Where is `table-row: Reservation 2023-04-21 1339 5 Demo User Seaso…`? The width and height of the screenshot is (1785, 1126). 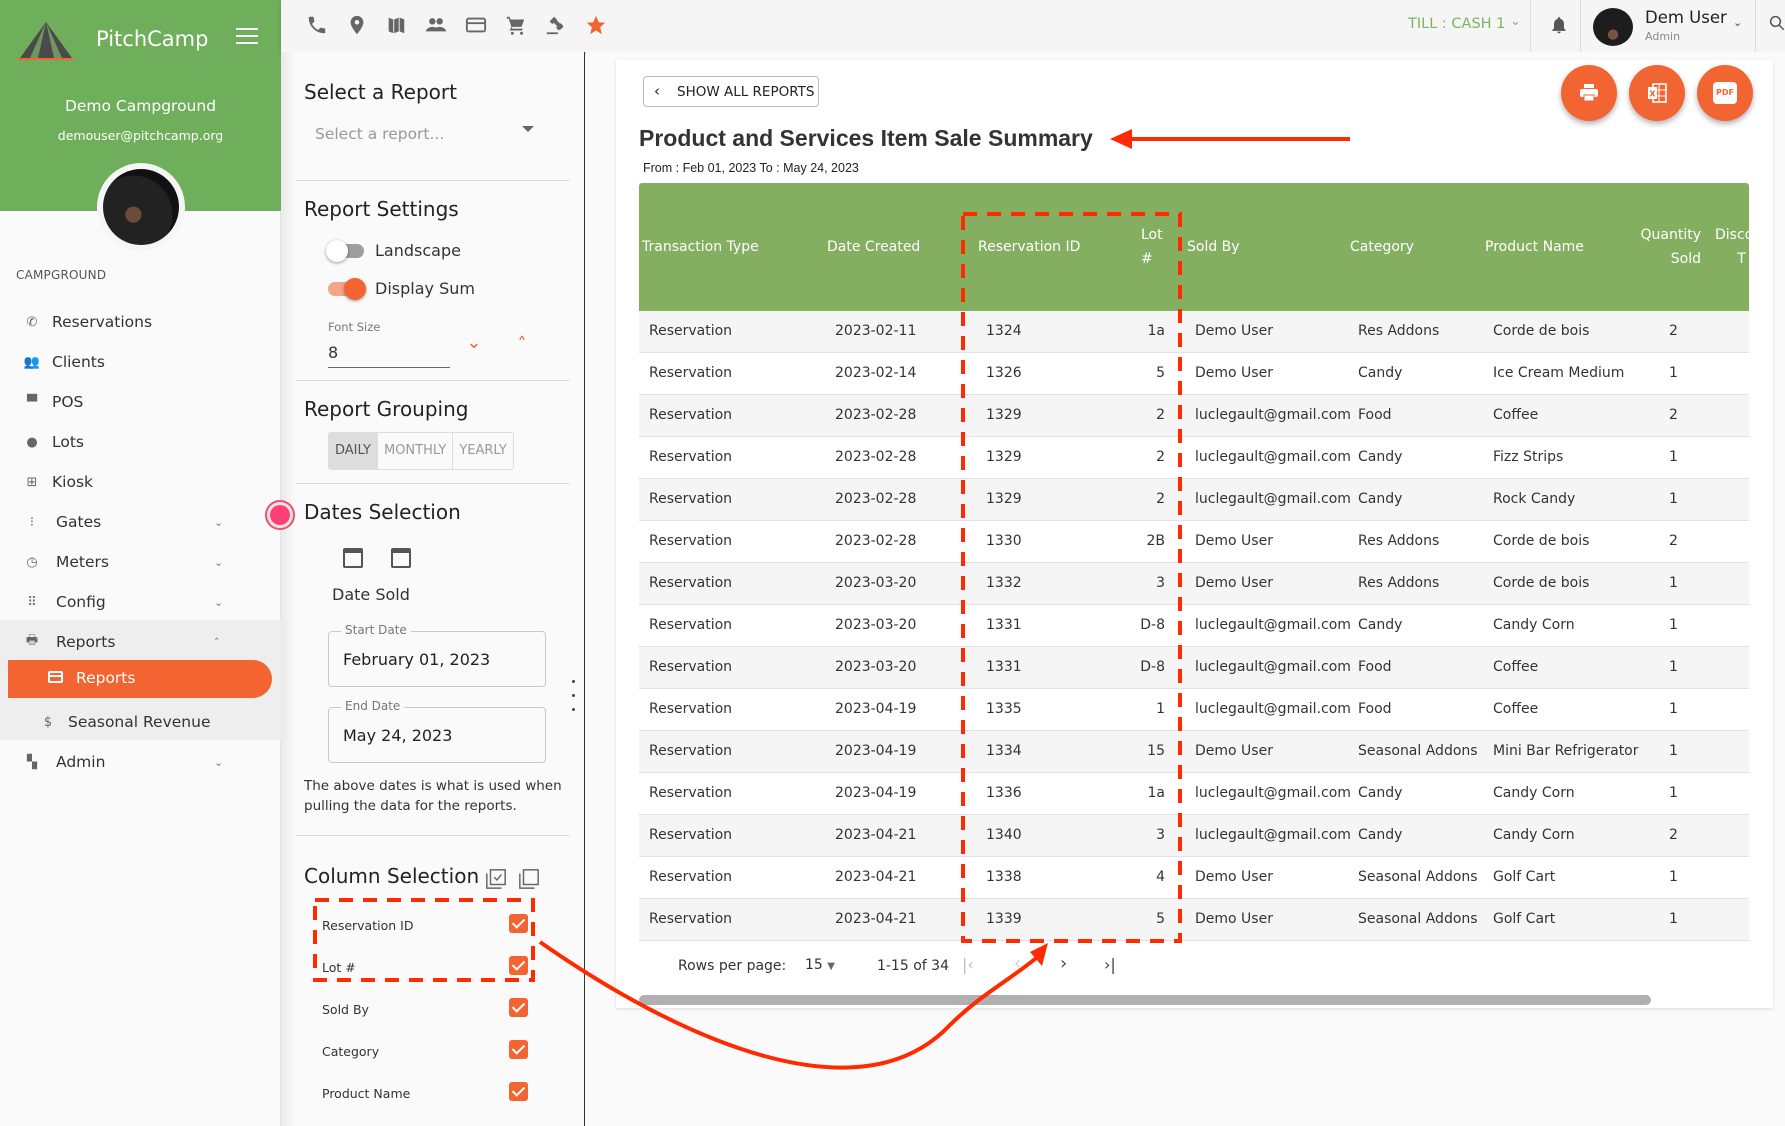 table-row: Reservation 2023-04-21 1339 5 Demo User Seaso… is located at coordinates (1194, 920).